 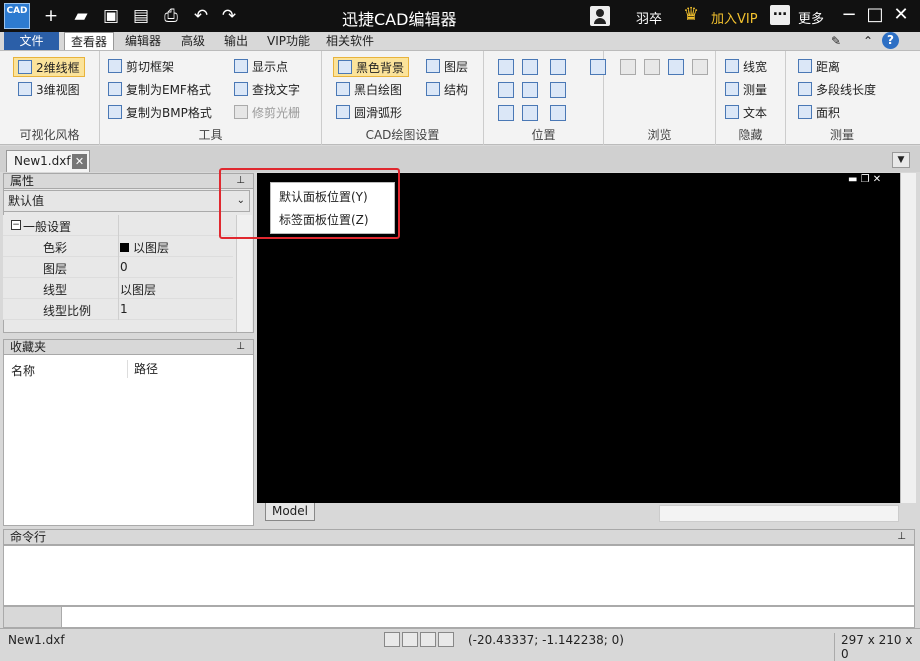 What do you see at coordinates (700, 67) in the screenshot?
I see `refresh-icon` at bounding box center [700, 67].